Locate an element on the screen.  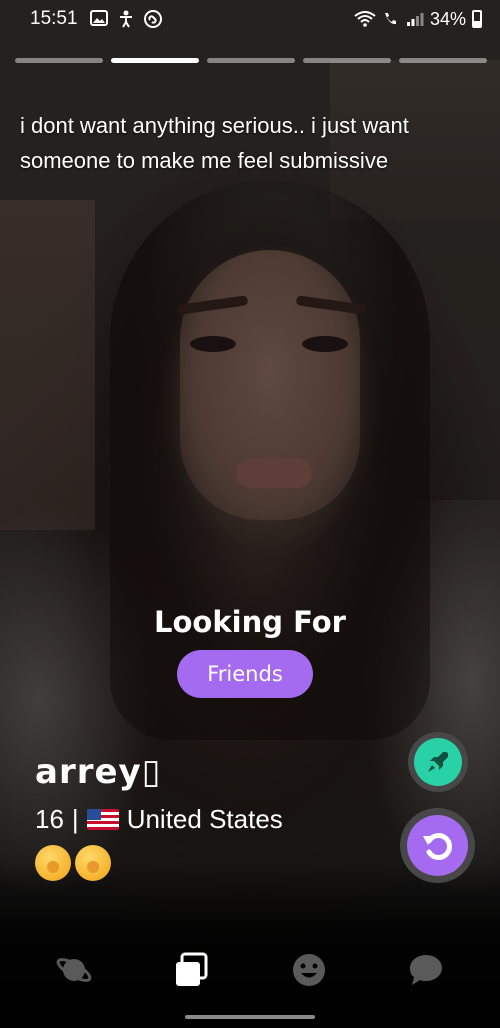
smiley-icon is located at coordinates (308, 970).